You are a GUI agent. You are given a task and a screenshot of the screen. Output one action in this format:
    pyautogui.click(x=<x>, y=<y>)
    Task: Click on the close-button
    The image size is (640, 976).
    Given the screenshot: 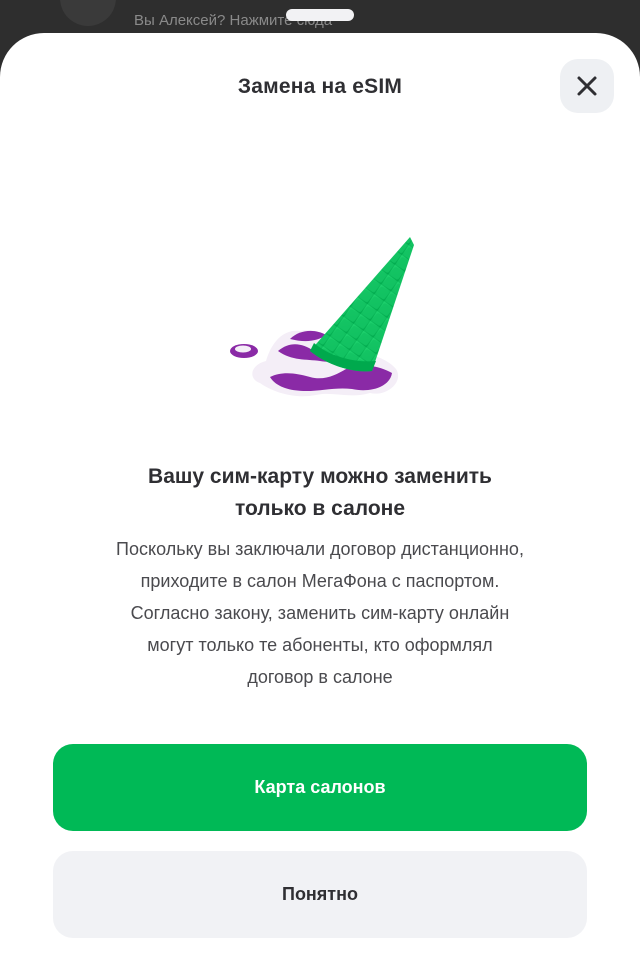 What is the action you would take?
    pyautogui.click(x=587, y=86)
    